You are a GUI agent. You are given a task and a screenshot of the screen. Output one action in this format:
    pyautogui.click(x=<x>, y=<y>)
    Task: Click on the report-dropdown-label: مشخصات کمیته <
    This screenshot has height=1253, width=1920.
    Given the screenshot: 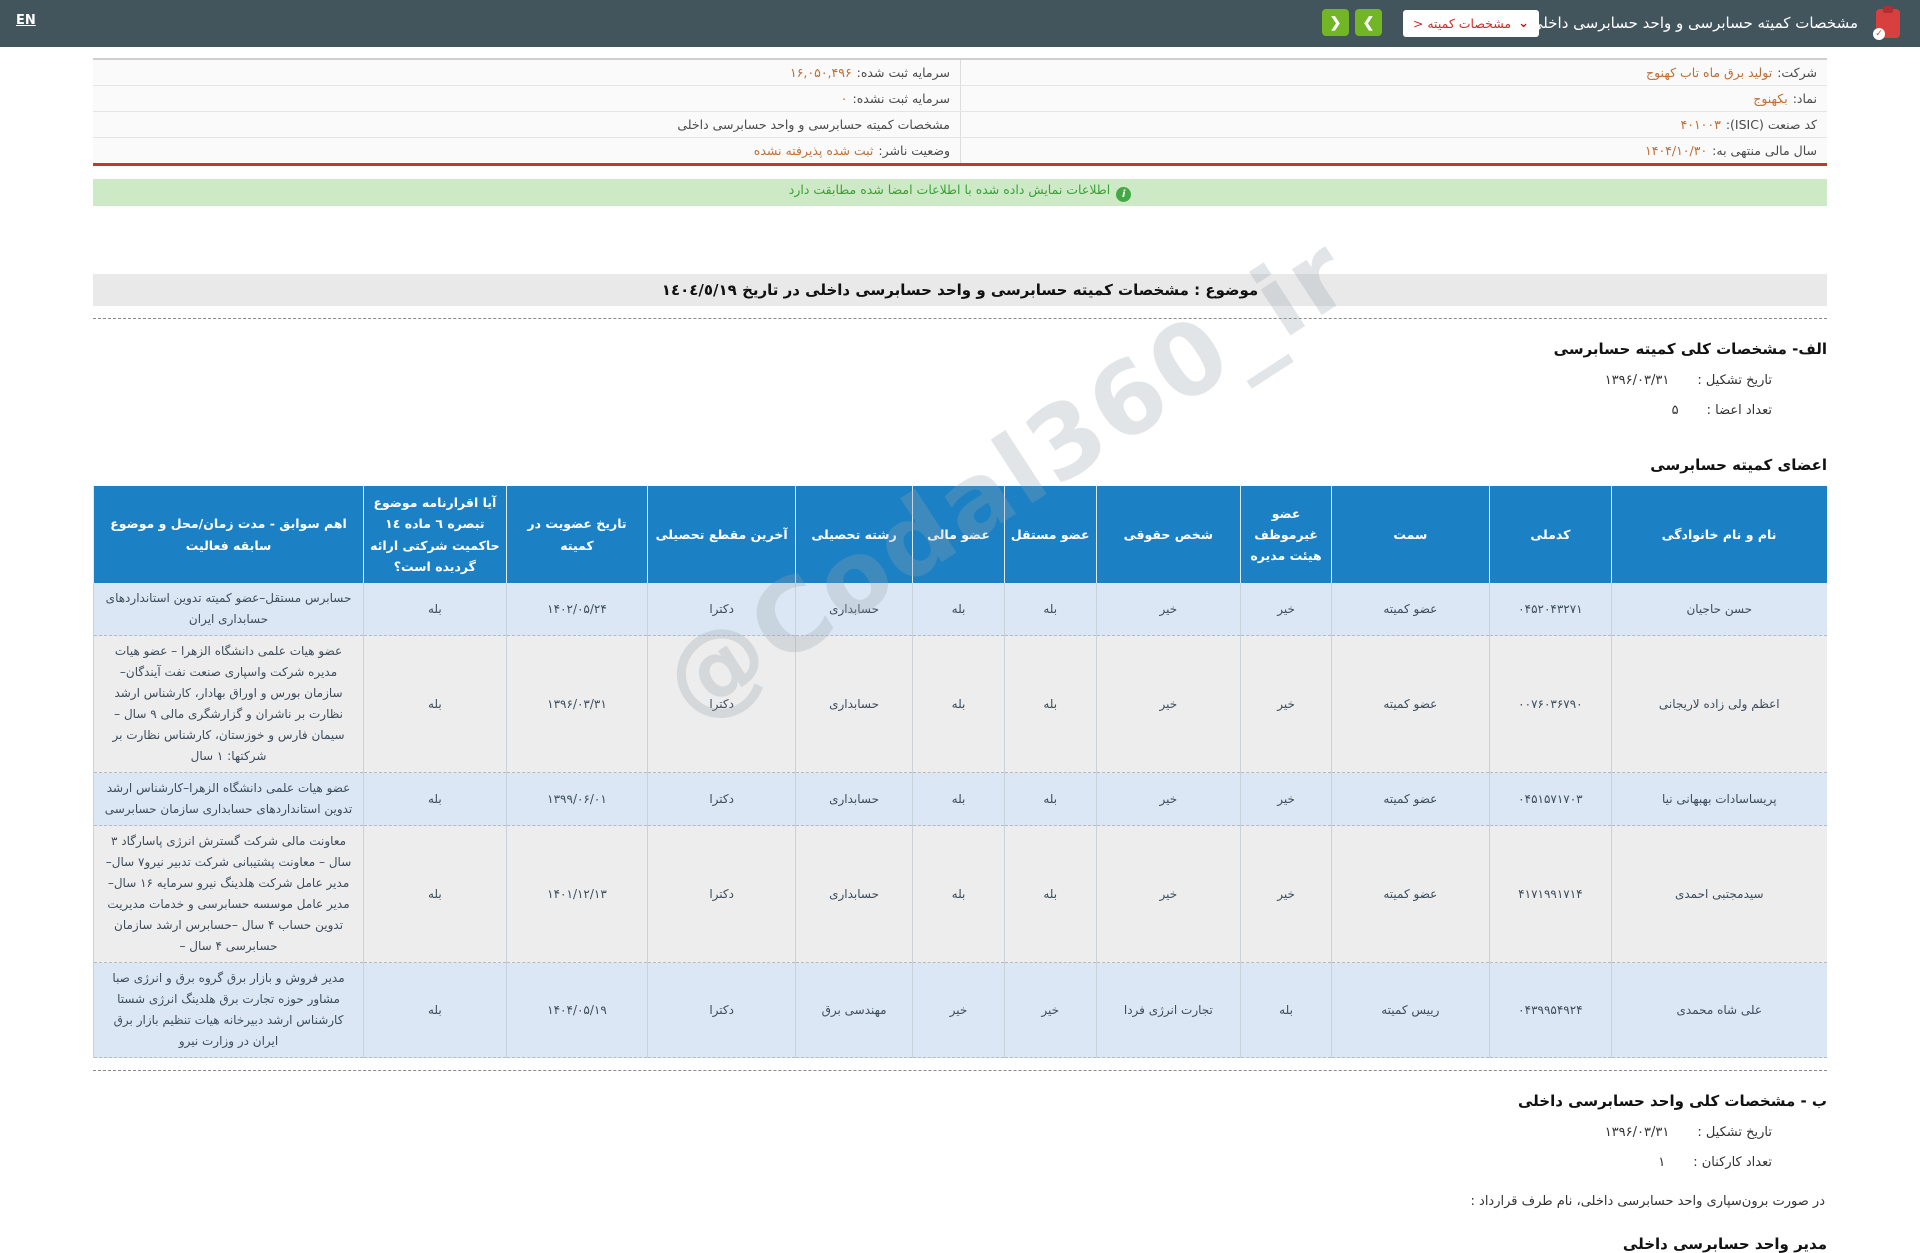 What is the action you would take?
    pyautogui.click(x=1462, y=23)
    